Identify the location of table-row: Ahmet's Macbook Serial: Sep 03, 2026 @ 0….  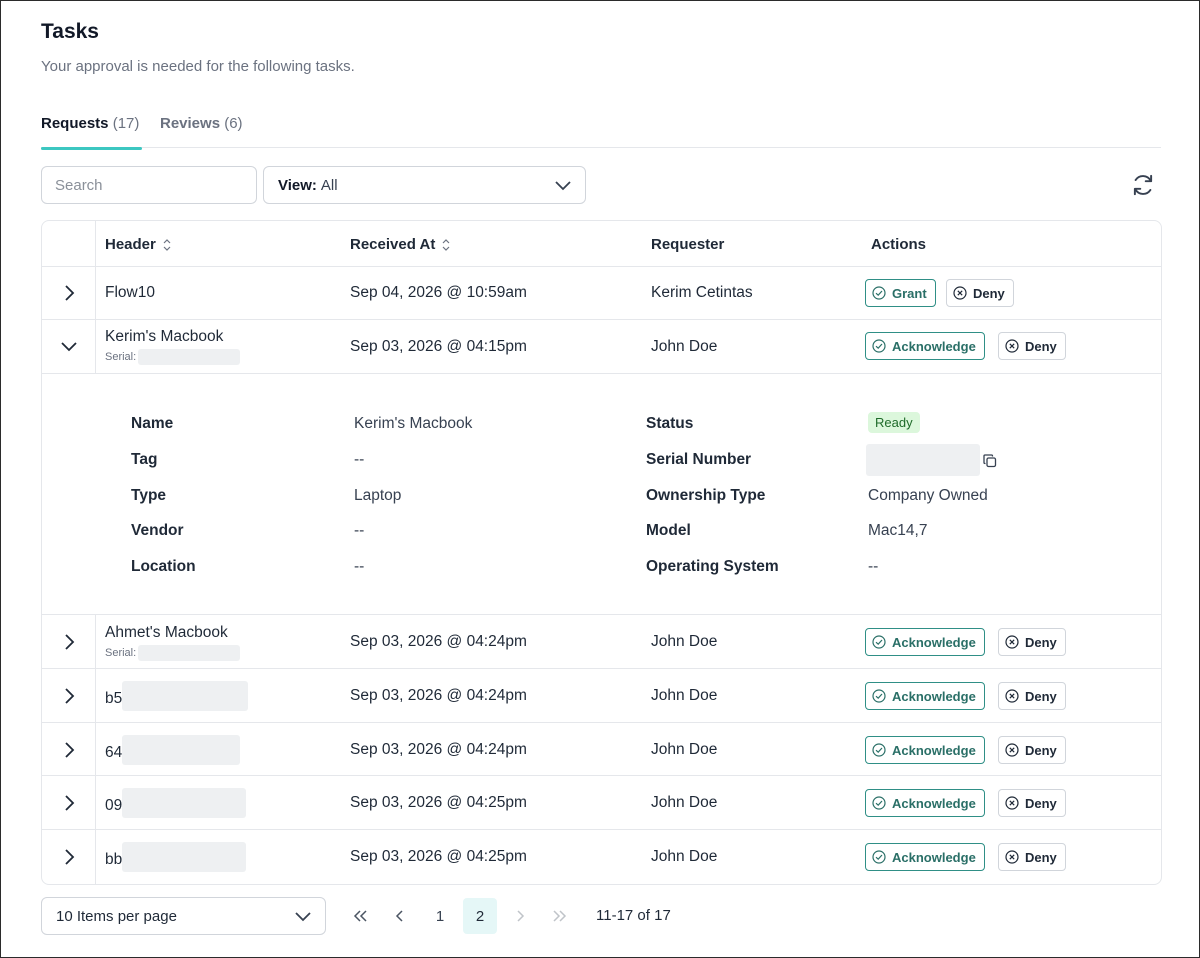
(601, 642).